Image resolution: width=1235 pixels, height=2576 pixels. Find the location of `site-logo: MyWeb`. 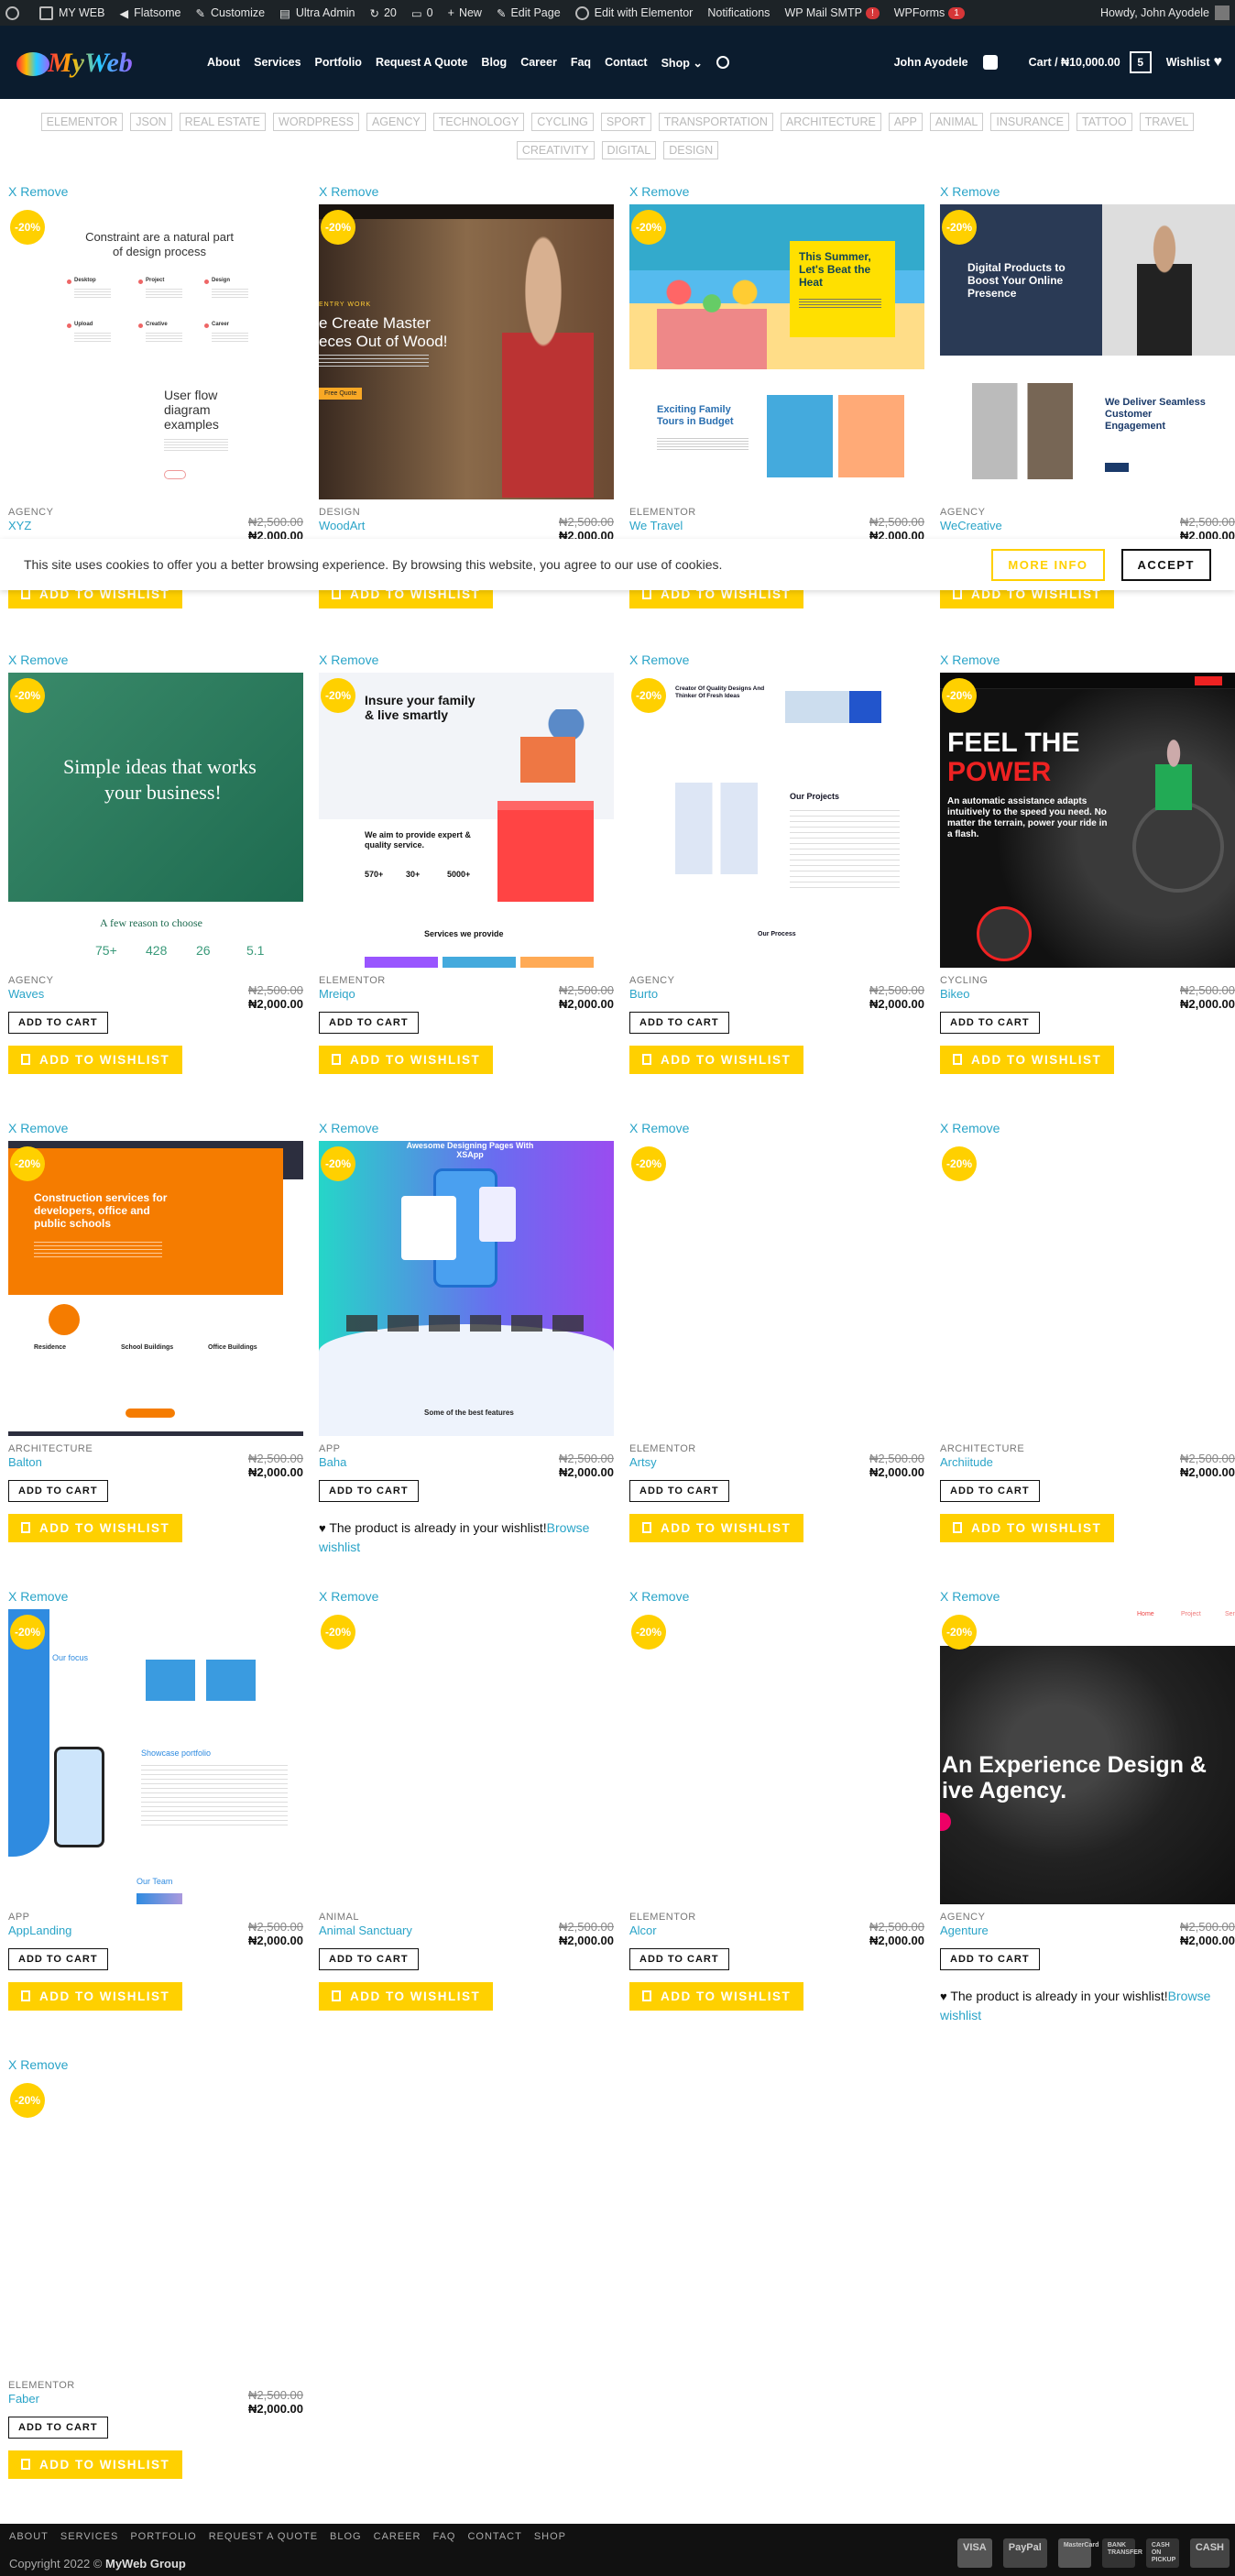

site-logo: MyWeb is located at coordinates (100, 62).